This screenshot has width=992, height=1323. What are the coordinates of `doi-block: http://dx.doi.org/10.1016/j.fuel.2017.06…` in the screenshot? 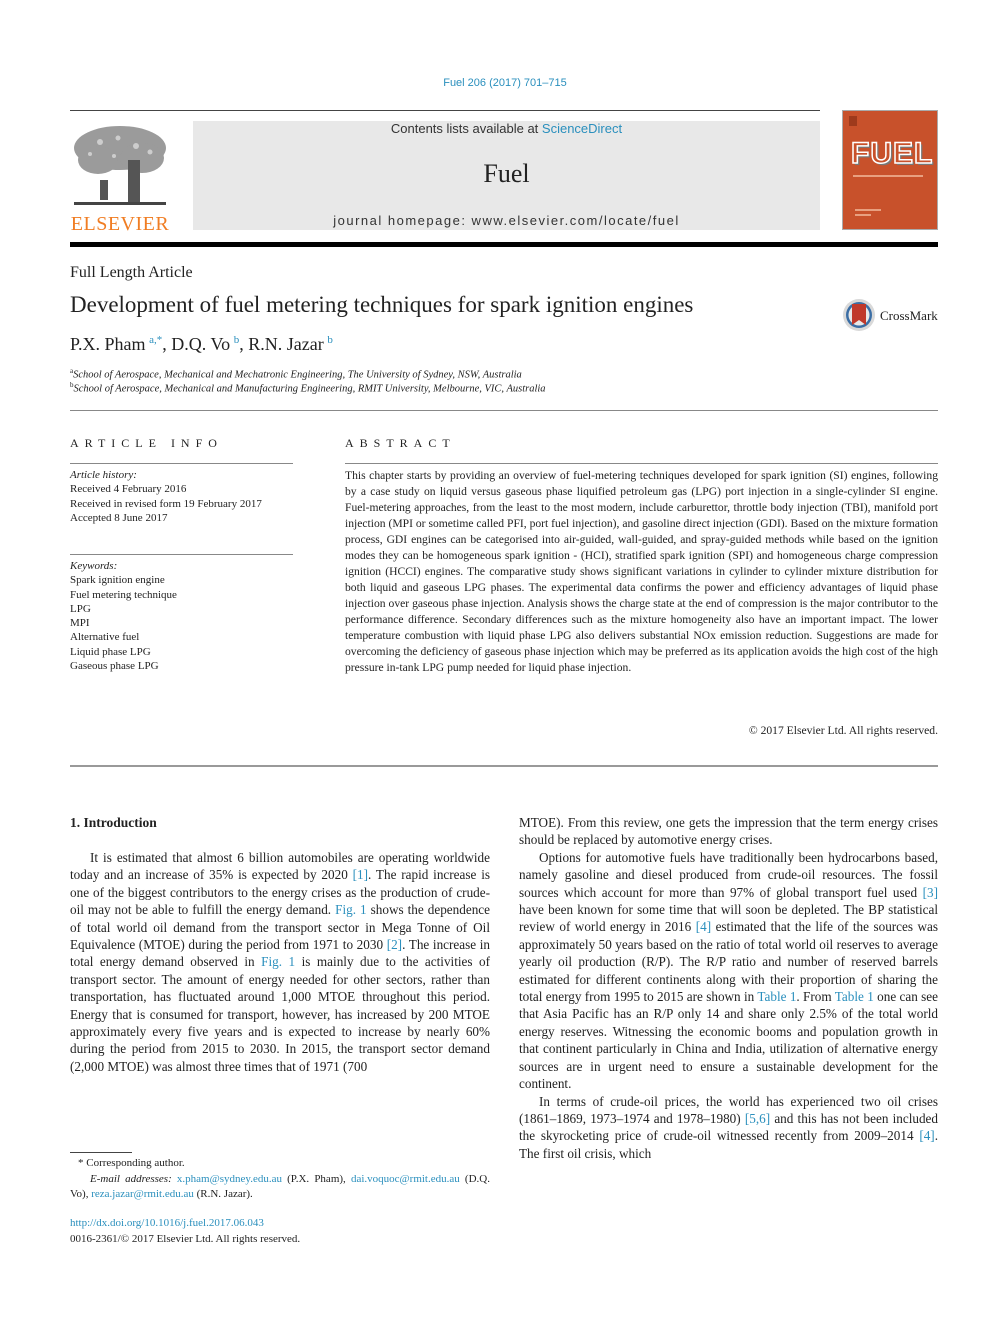 It's located at (185, 1231).